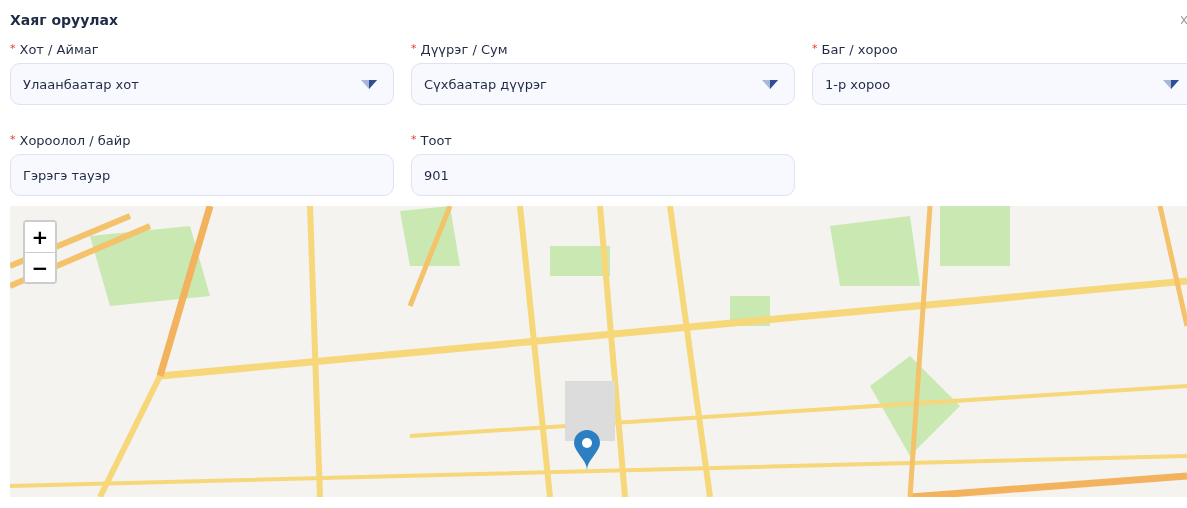 The image size is (1187, 508). Describe the element at coordinates (603, 84) in the screenshot. I see `dropdown-field: Сүхбаатар дүүрэг` at that location.